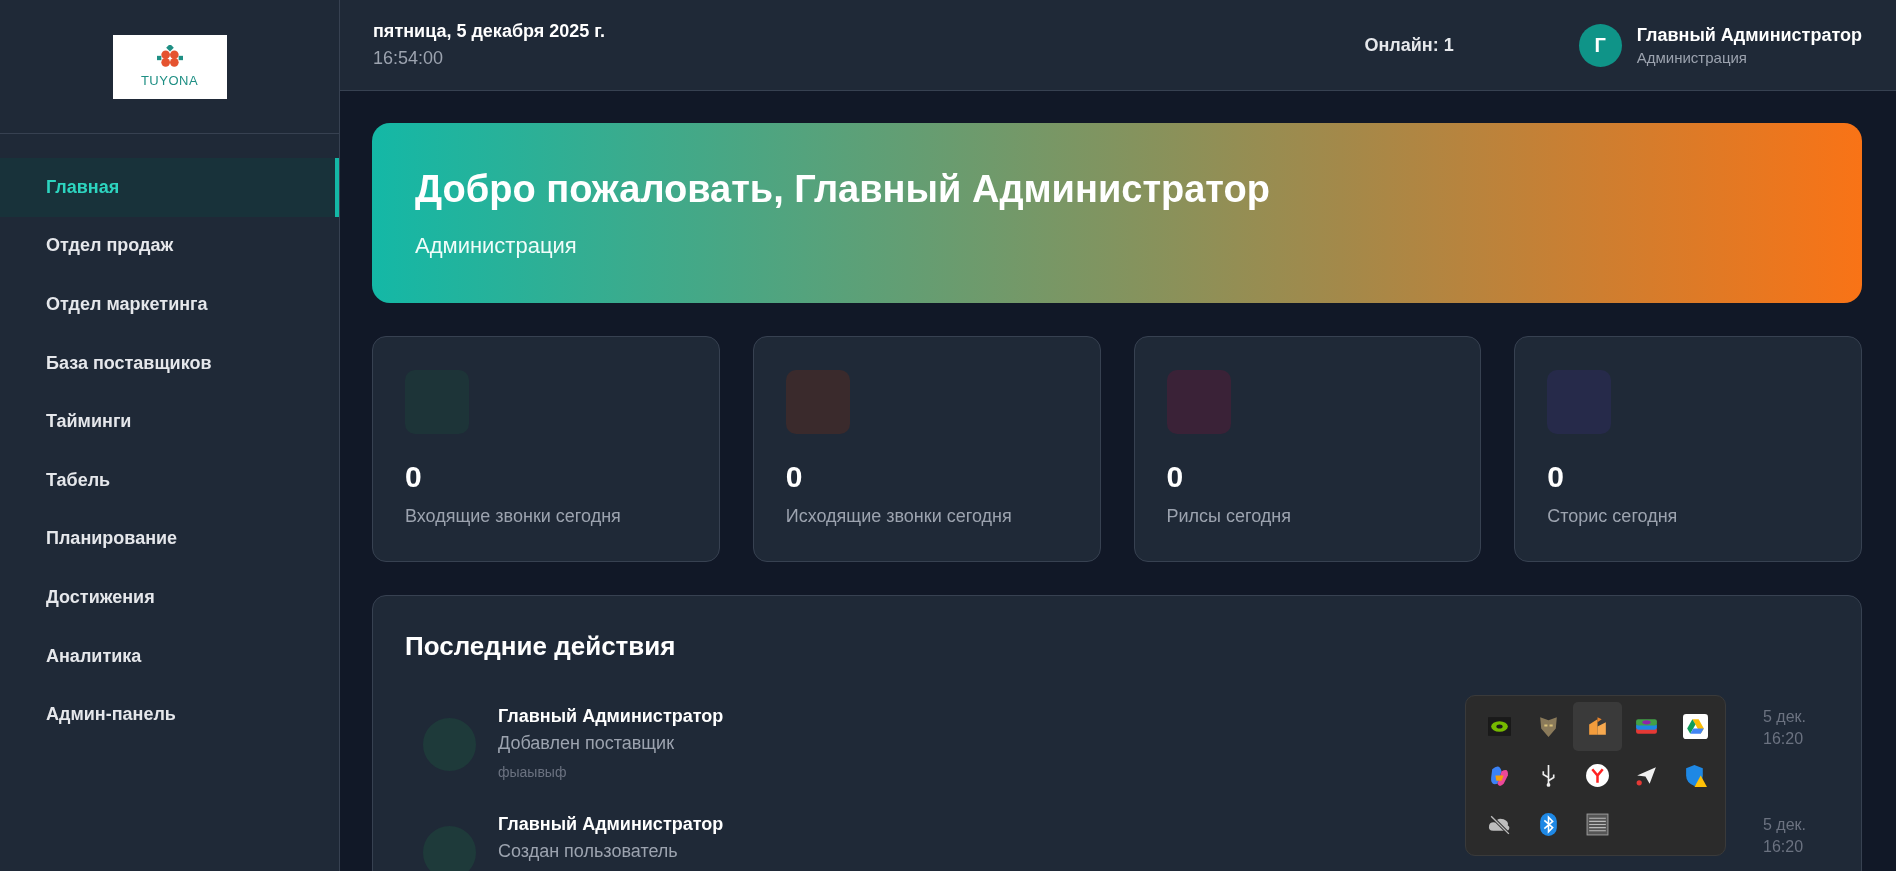  Describe the element at coordinates (1597, 775) in the screenshot. I see `letter-circle-icon` at that location.